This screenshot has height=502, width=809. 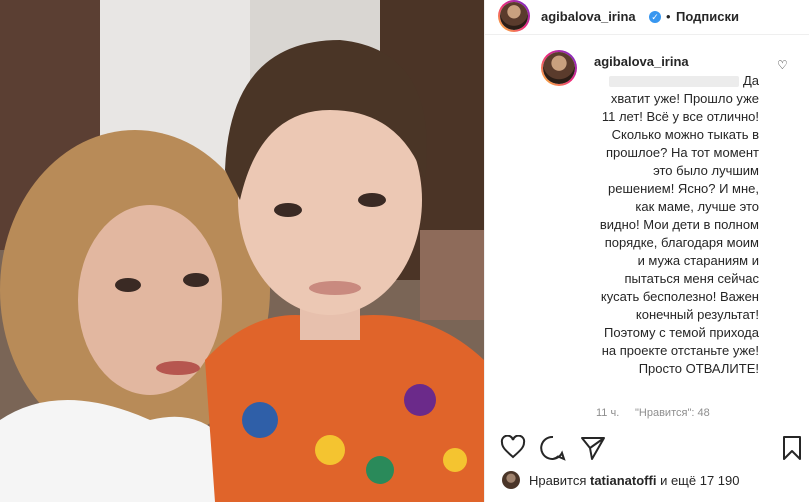 What do you see at coordinates (641, 61) in the screenshot?
I see `comment-username: agibalova_irina` at bounding box center [641, 61].